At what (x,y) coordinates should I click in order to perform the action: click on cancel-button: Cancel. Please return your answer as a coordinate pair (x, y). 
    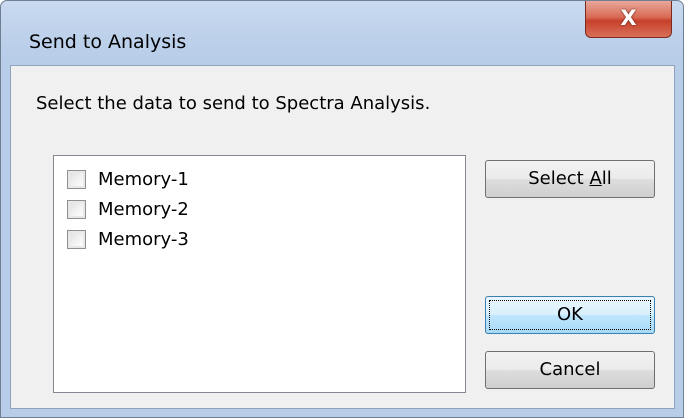
    Looking at the image, I should click on (570, 370).